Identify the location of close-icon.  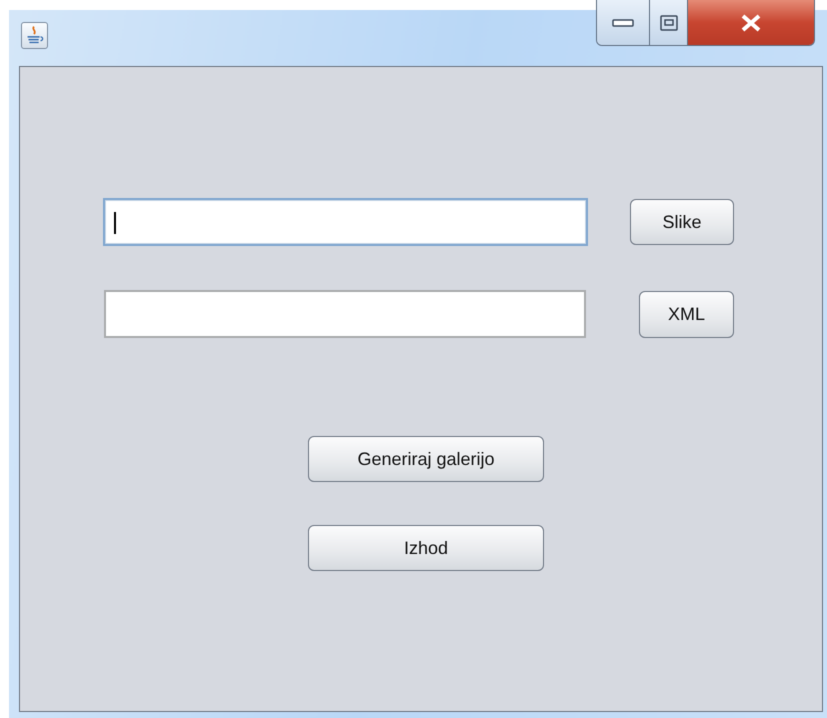
(751, 23).